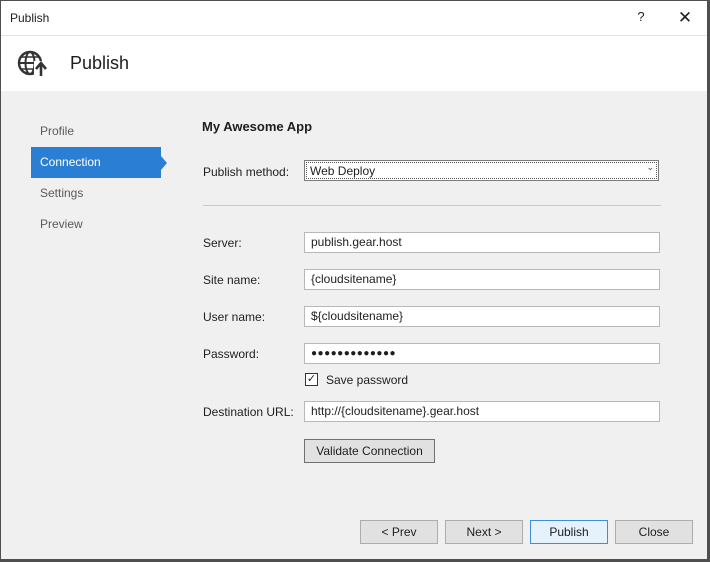 This screenshot has height=562, width=710. I want to click on app-title: My Awesome App, so click(257, 126).